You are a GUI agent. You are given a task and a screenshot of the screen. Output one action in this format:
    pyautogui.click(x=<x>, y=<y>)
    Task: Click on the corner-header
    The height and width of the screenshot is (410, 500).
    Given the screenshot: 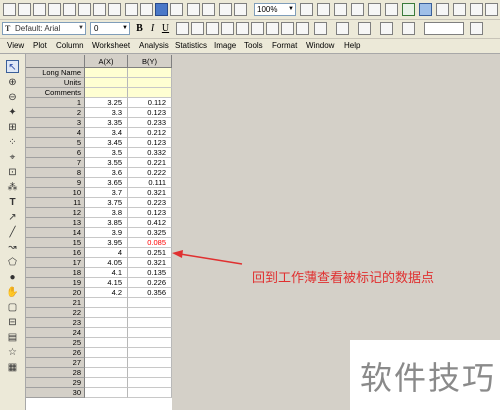 What is the action you would take?
    pyautogui.click(x=55, y=61)
    